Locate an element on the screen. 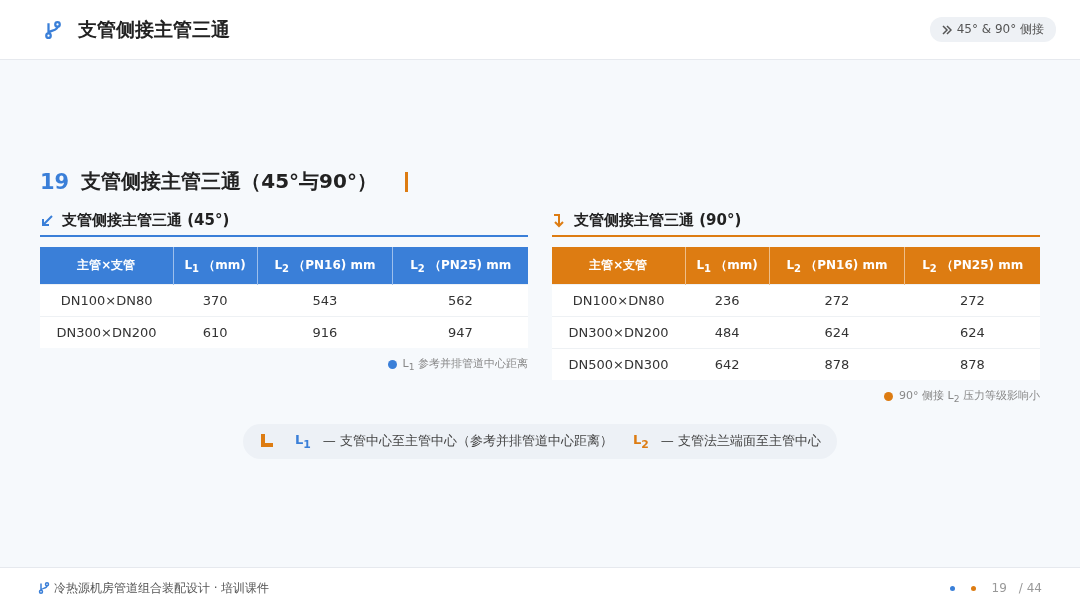 Image resolution: width=1080 pixels, height=608 pixels. table-cell: 370 is located at coordinates (215, 300).